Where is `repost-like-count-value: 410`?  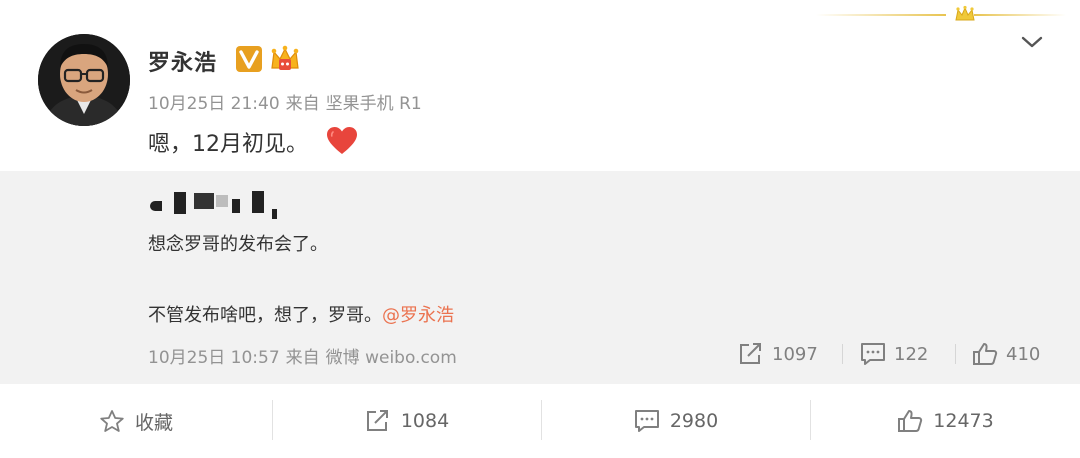
repost-like-count-value: 410 is located at coordinates (1023, 354).